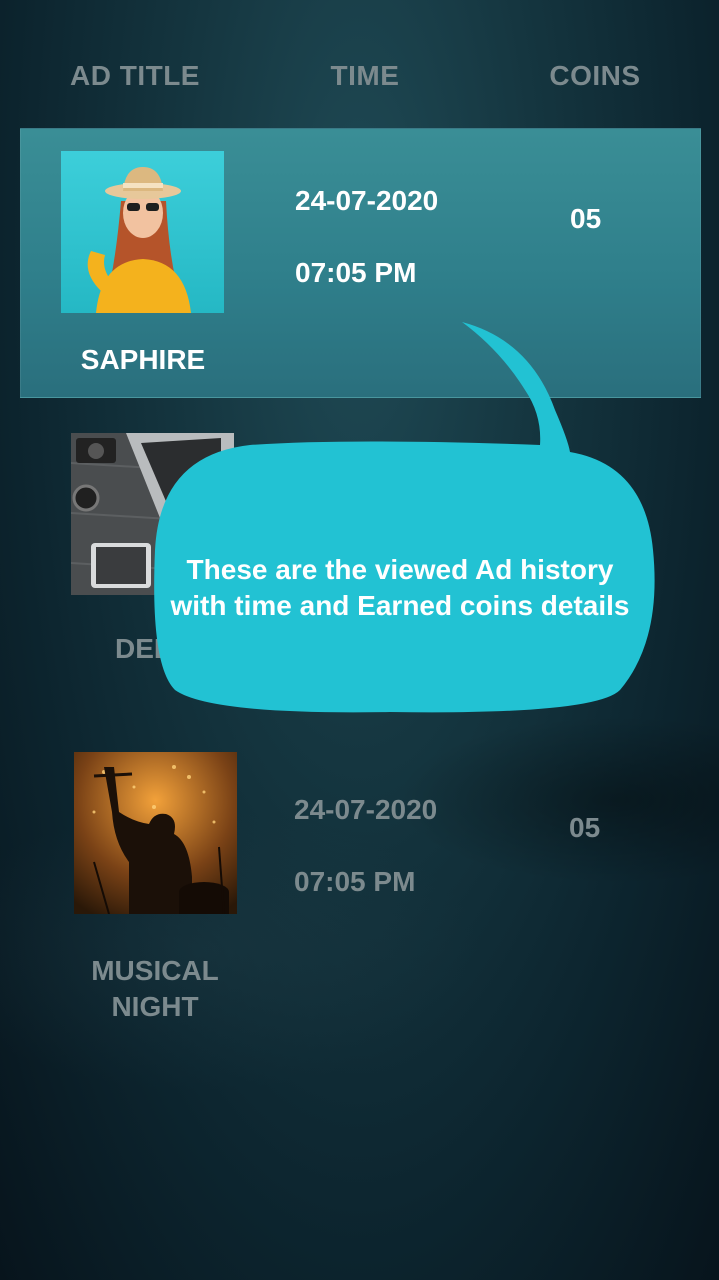 Image resolution: width=719 pixels, height=1280 pixels. I want to click on ad-thumbnail-saphire, so click(142, 232).